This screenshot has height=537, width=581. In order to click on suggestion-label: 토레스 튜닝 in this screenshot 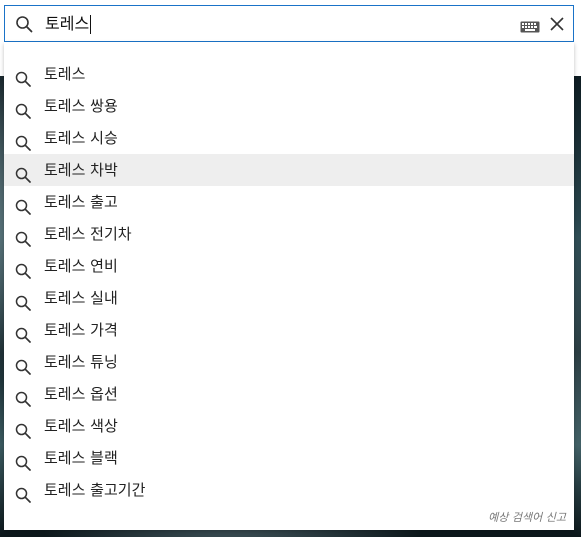, I will do `click(81, 362)`.